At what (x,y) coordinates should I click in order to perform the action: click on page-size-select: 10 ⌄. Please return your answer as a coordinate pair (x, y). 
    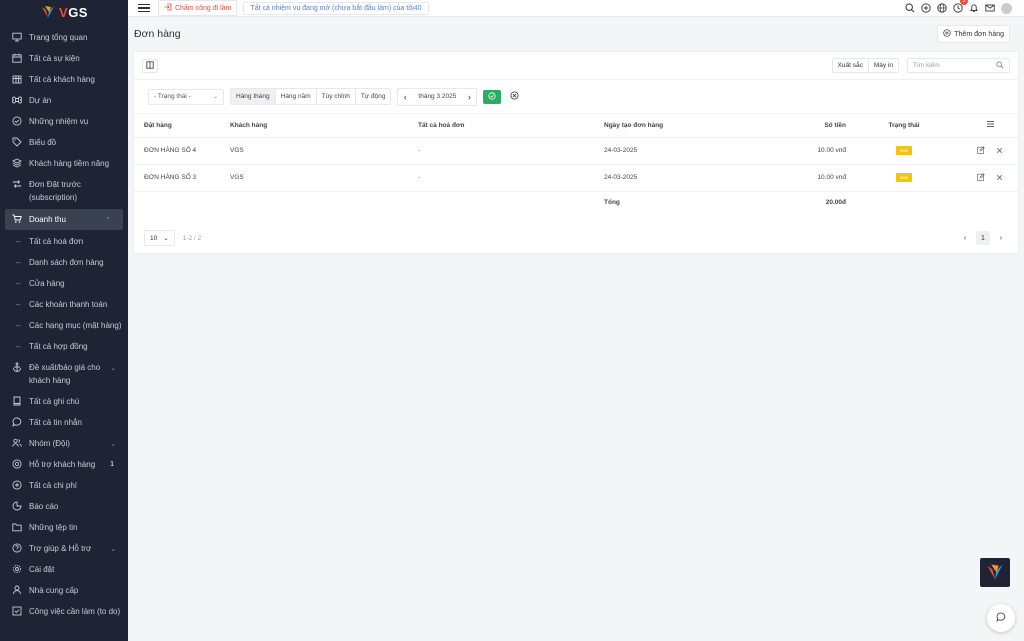
    Looking at the image, I should click on (159, 238).